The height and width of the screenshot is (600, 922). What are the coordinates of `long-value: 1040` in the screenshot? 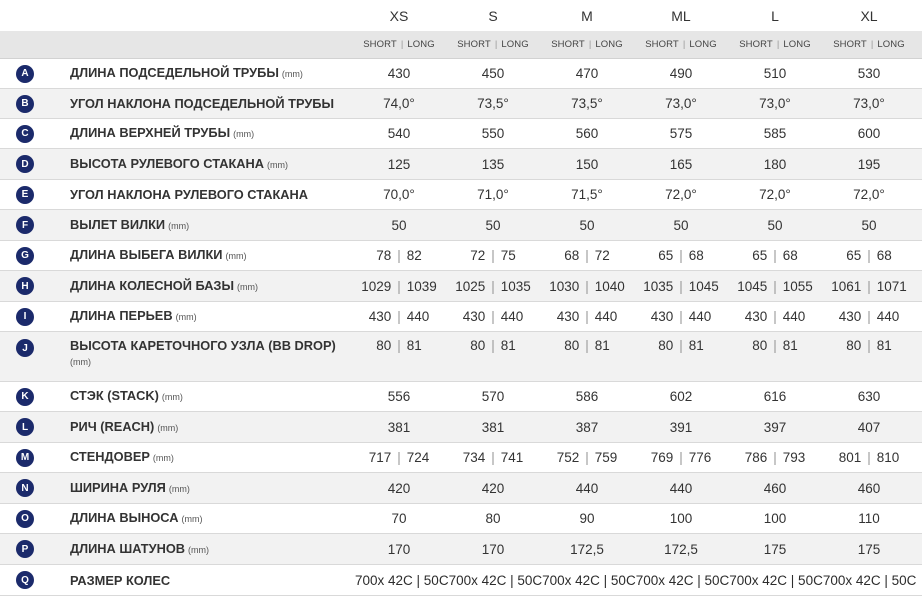 It's located at (609, 286).